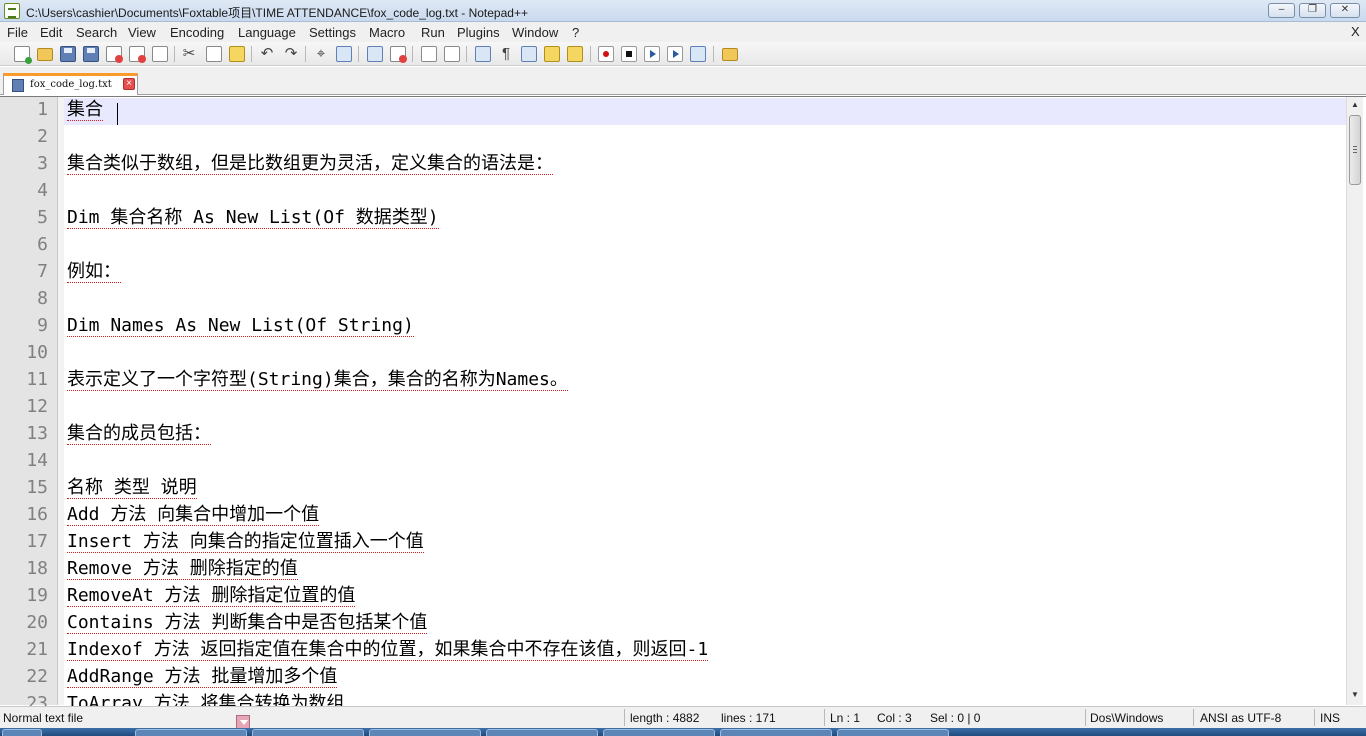 The width and height of the screenshot is (1366, 736). I want to click on code-line: 集合的成员包括：, so click(139, 434).